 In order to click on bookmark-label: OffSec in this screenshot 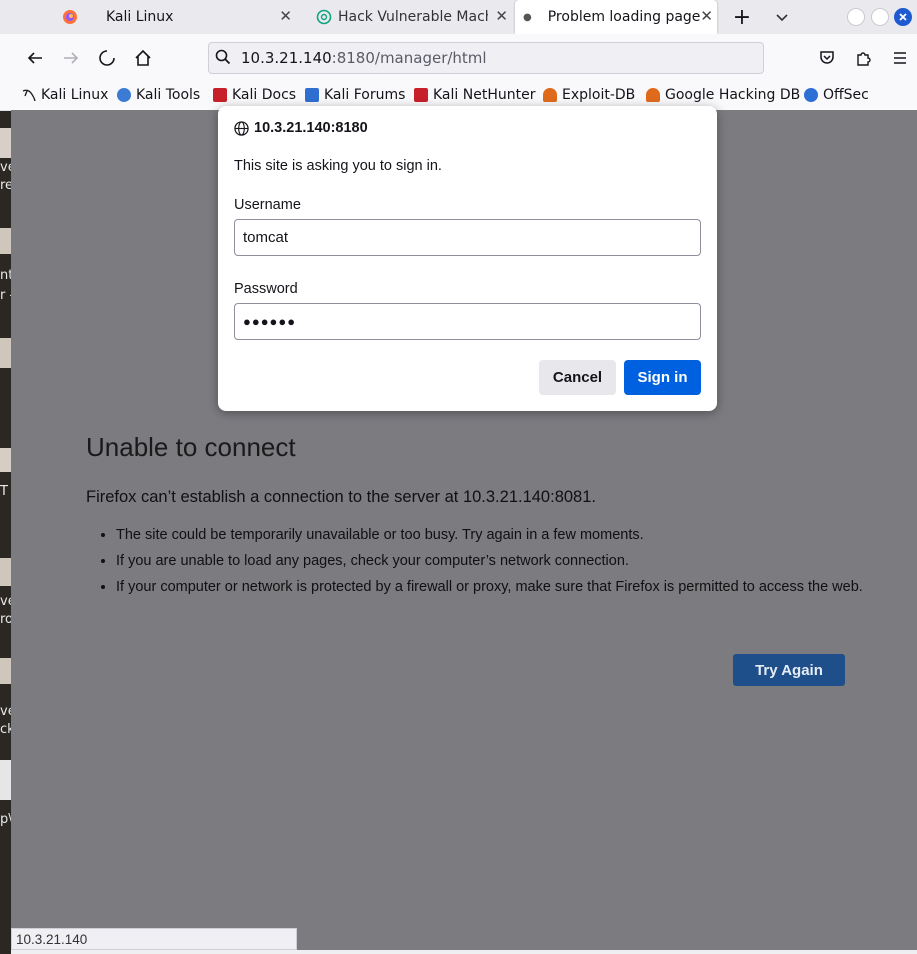, I will do `click(846, 95)`.